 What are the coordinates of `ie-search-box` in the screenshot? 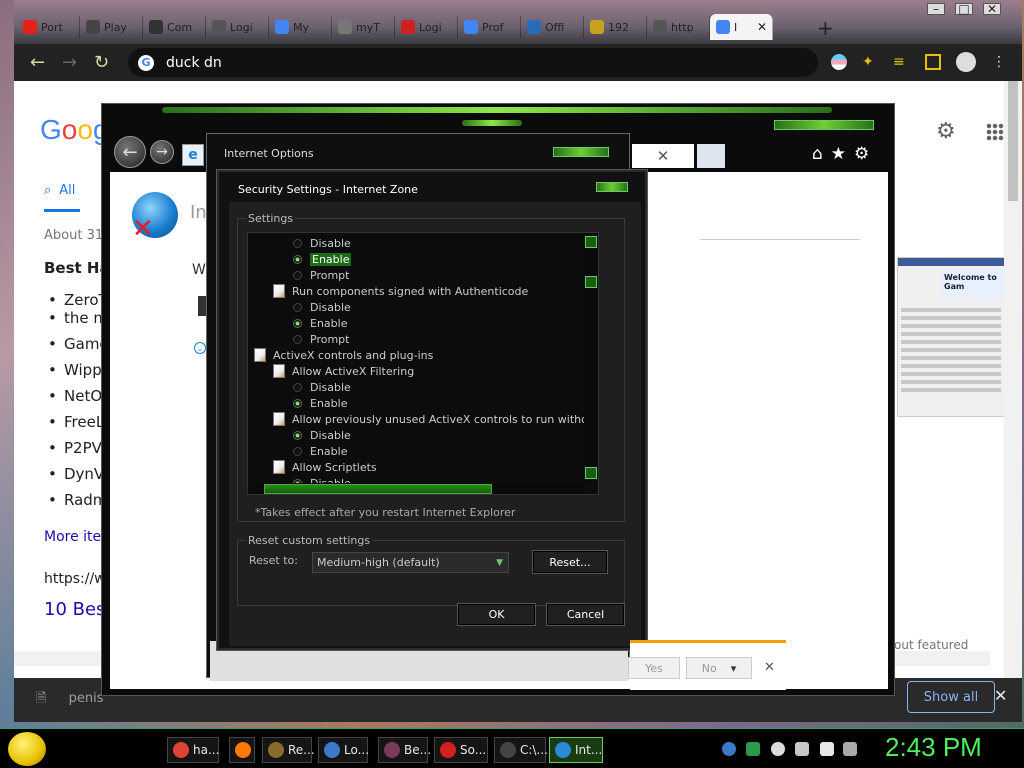 It's located at (711, 156).